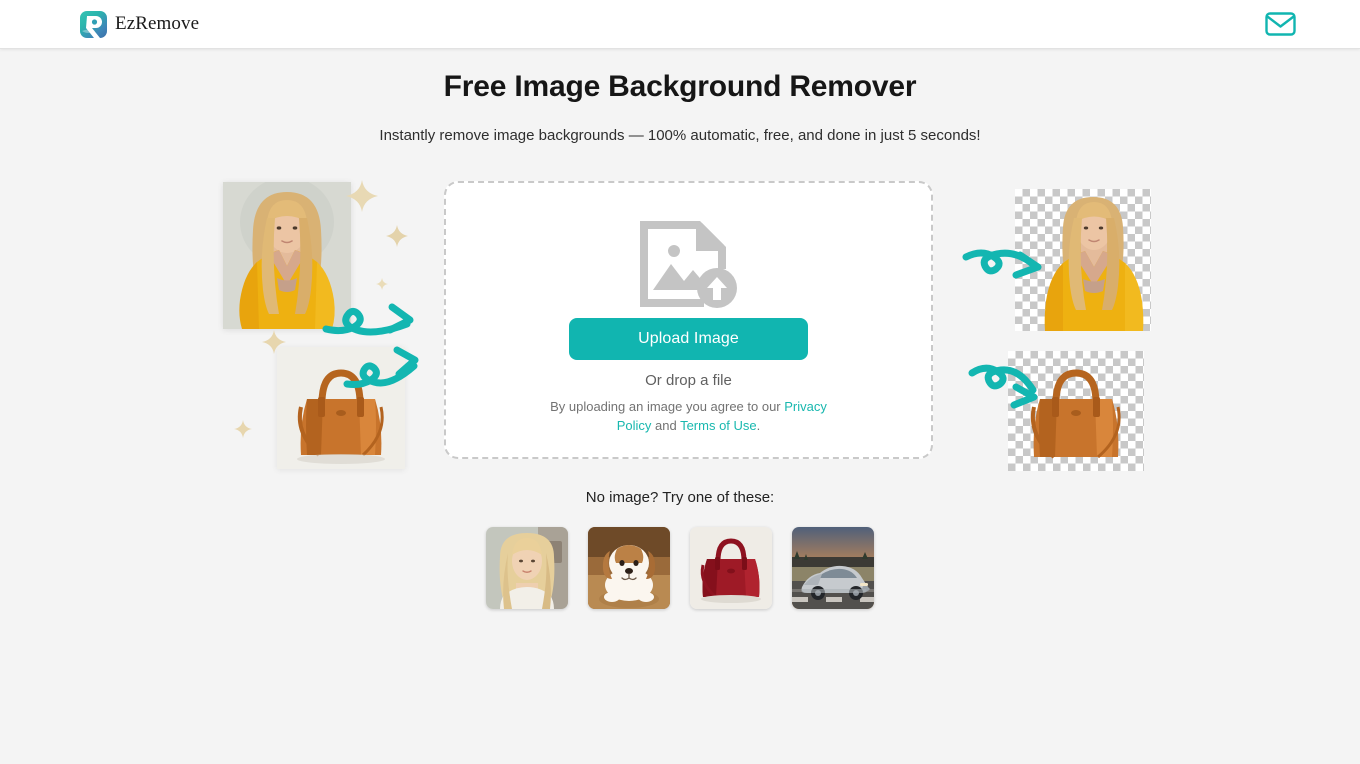 The width and height of the screenshot is (1360, 764). Describe the element at coordinates (666, 425) in the screenshot. I see `legal-text-middle: and` at that location.